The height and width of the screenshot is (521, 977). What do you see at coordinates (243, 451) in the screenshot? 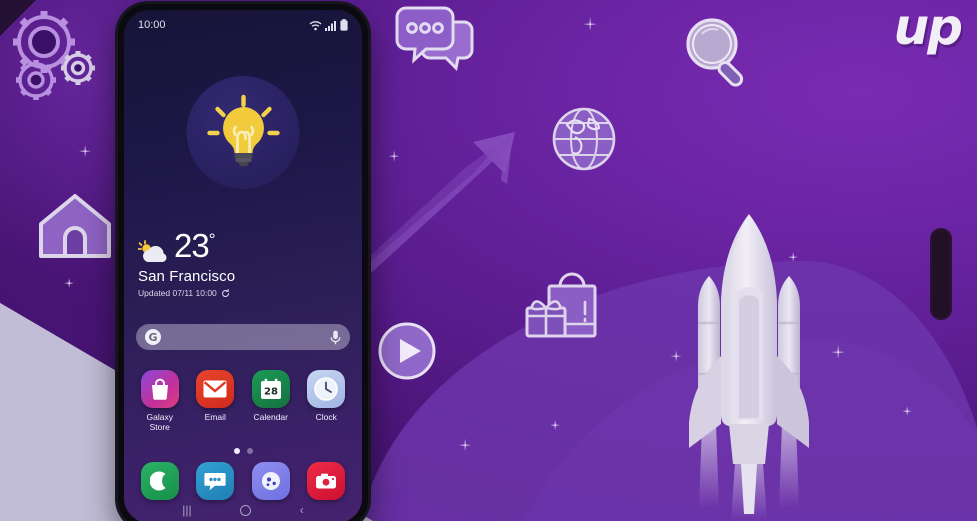
I see `page-indicator` at bounding box center [243, 451].